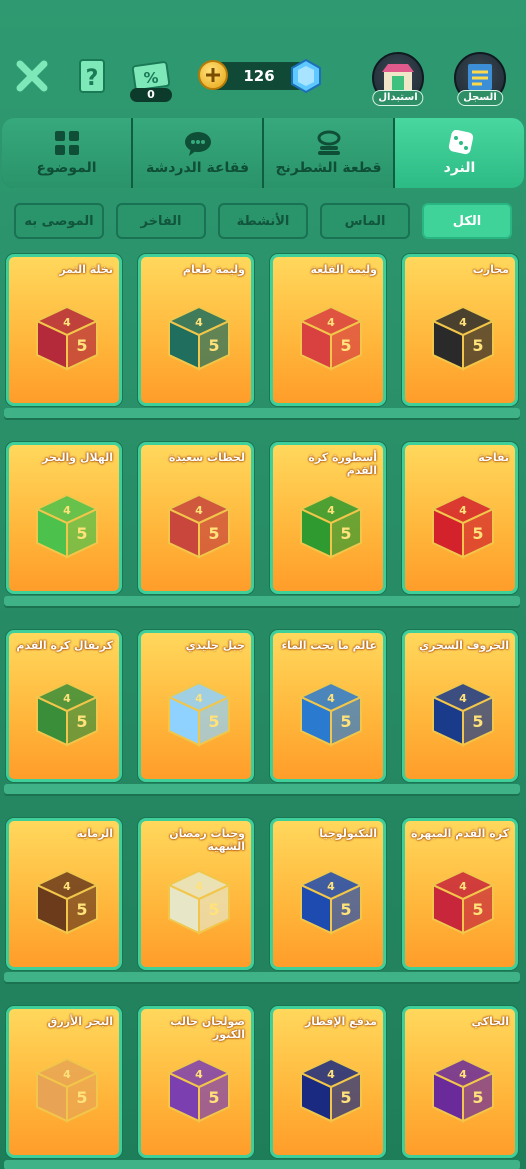 The height and width of the screenshot is (1169, 526). I want to click on dice-item-card: محارب 5 4, so click(460, 330).